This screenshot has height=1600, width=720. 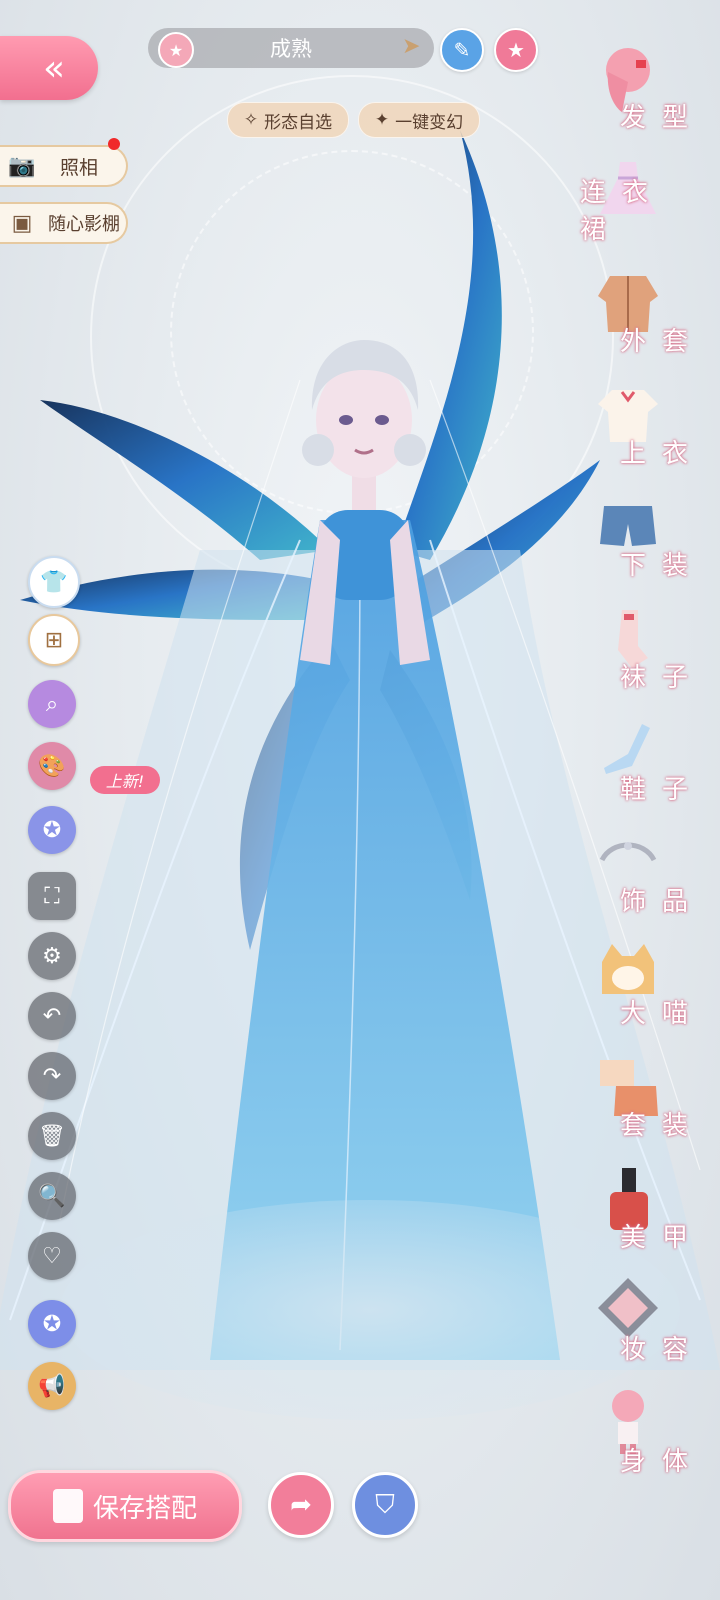 I want to click on studio-button: ▣ 随心影棚, so click(x=64, y=223).